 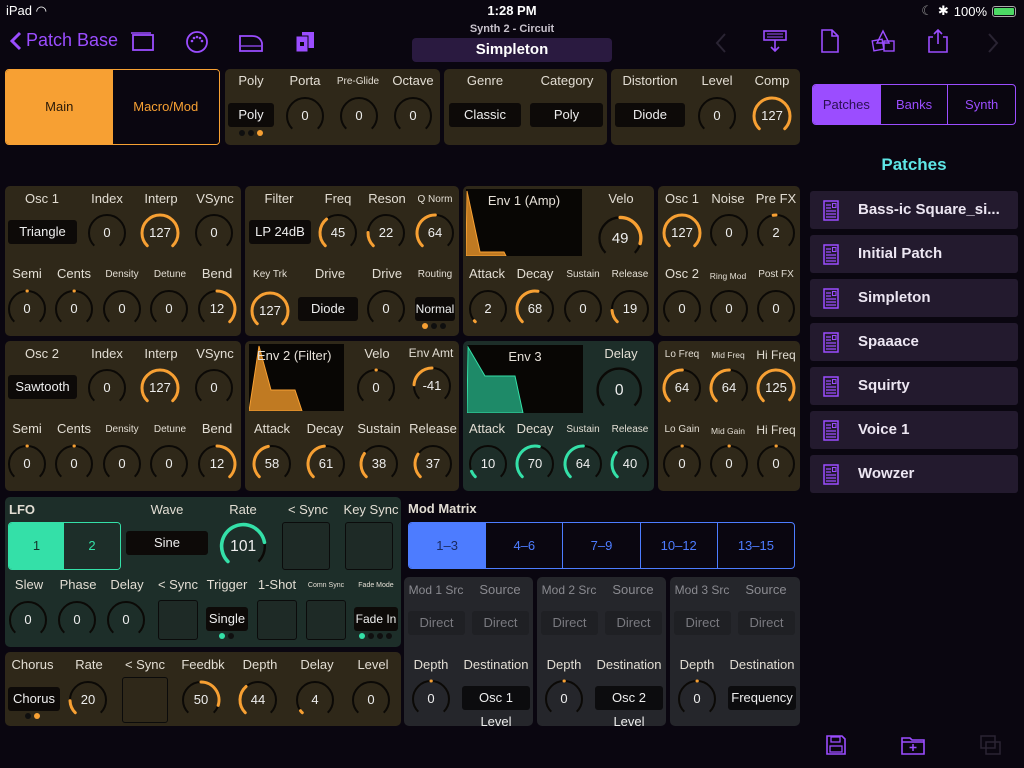 I want to click on octave-knob: 0, so click(x=413, y=116).